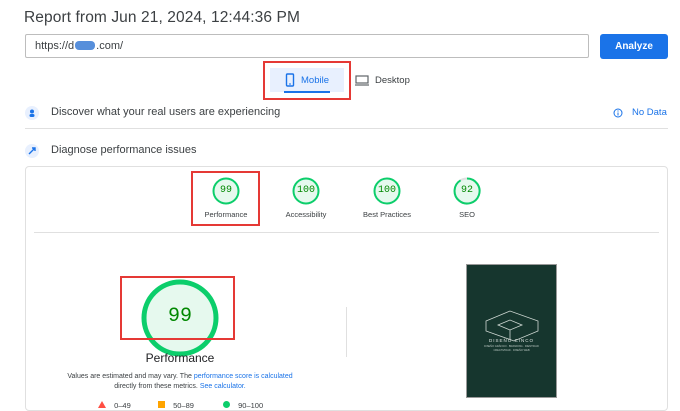 The image size is (680, 411). What do you see at coordinates (511, 350) in the screenshot?
I see `brand-subtitle-2: CREATIVIDAD · DISEÑO WEB` at bounding box center [511, 350].